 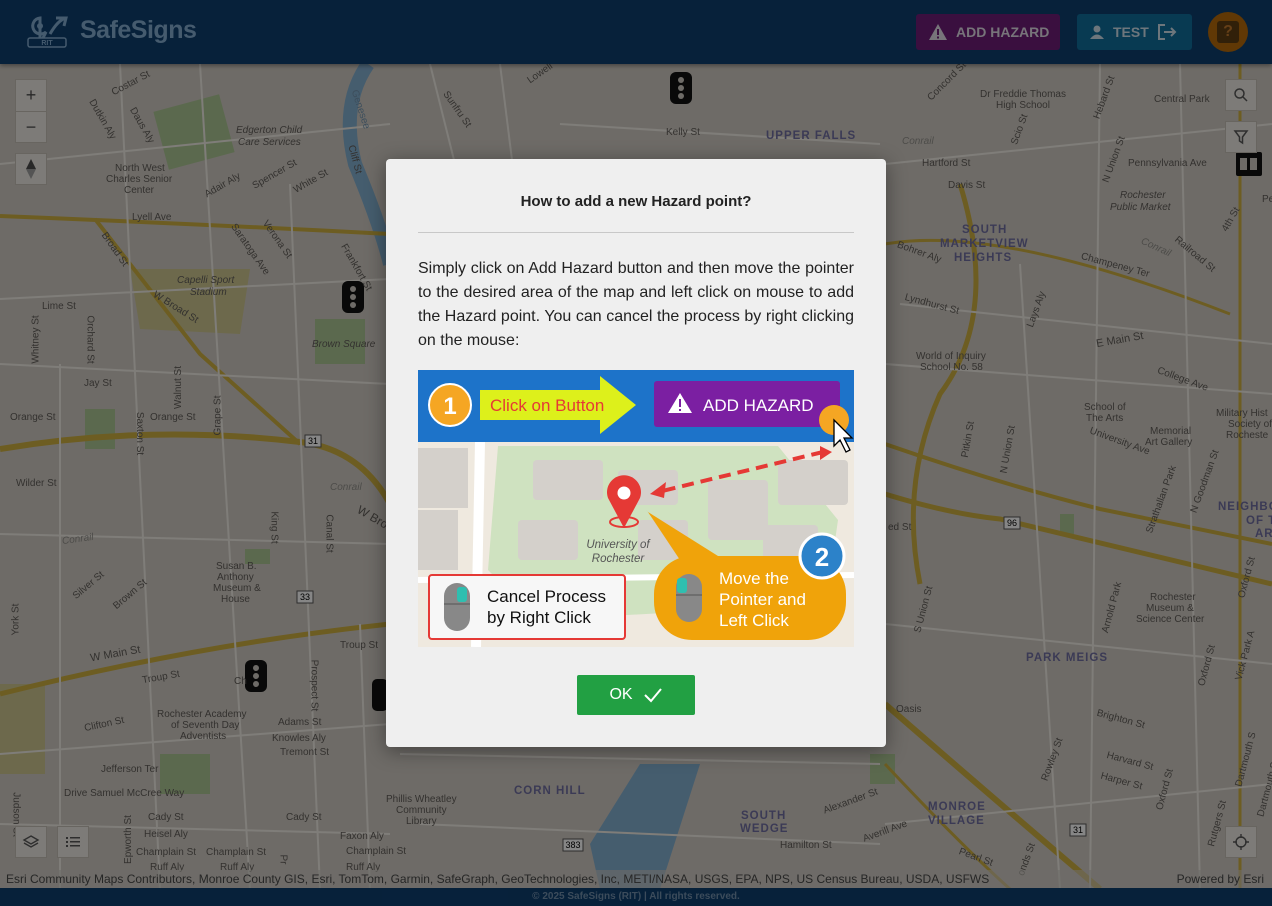 I want to click on illus-add-hazard-text: ADD HAZARD, so click(x=758, y=405).